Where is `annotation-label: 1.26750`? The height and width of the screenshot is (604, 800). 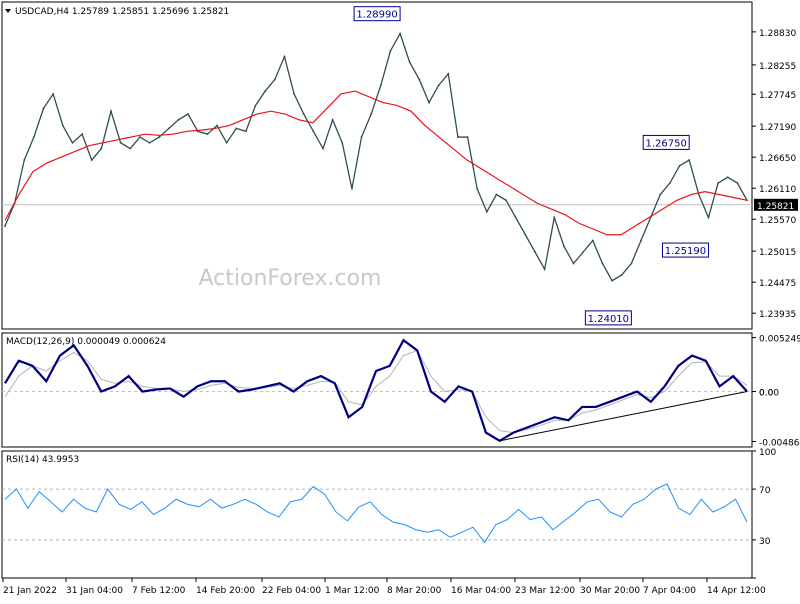 annotation-label: 1.26750 is located at coordinates (666, 143).